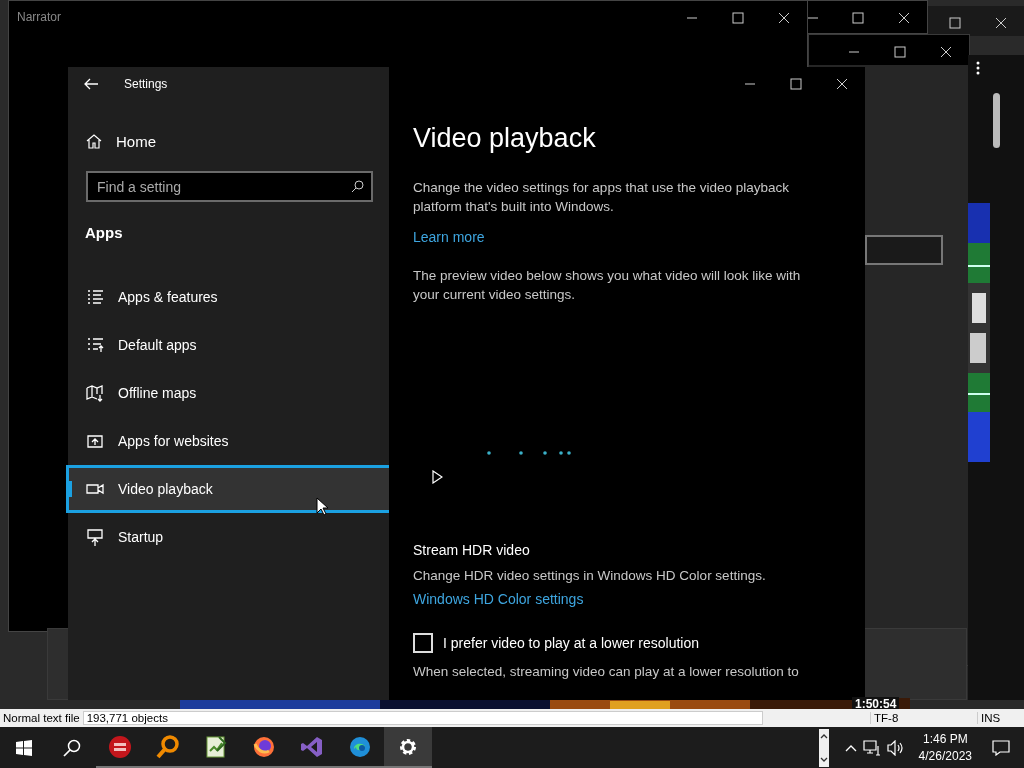 The height and width of the screenshot is (768, 1024). I want to click on sidebar-item: Default apps, so click(228, 345).